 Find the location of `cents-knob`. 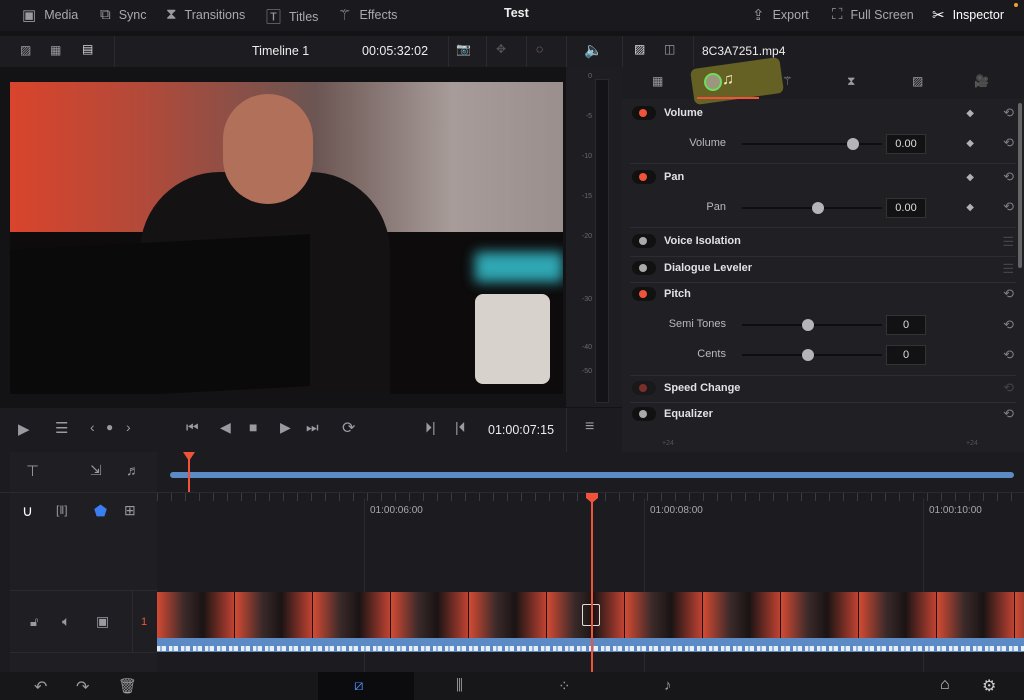

cents-knob is located at coordinates (808, 355).